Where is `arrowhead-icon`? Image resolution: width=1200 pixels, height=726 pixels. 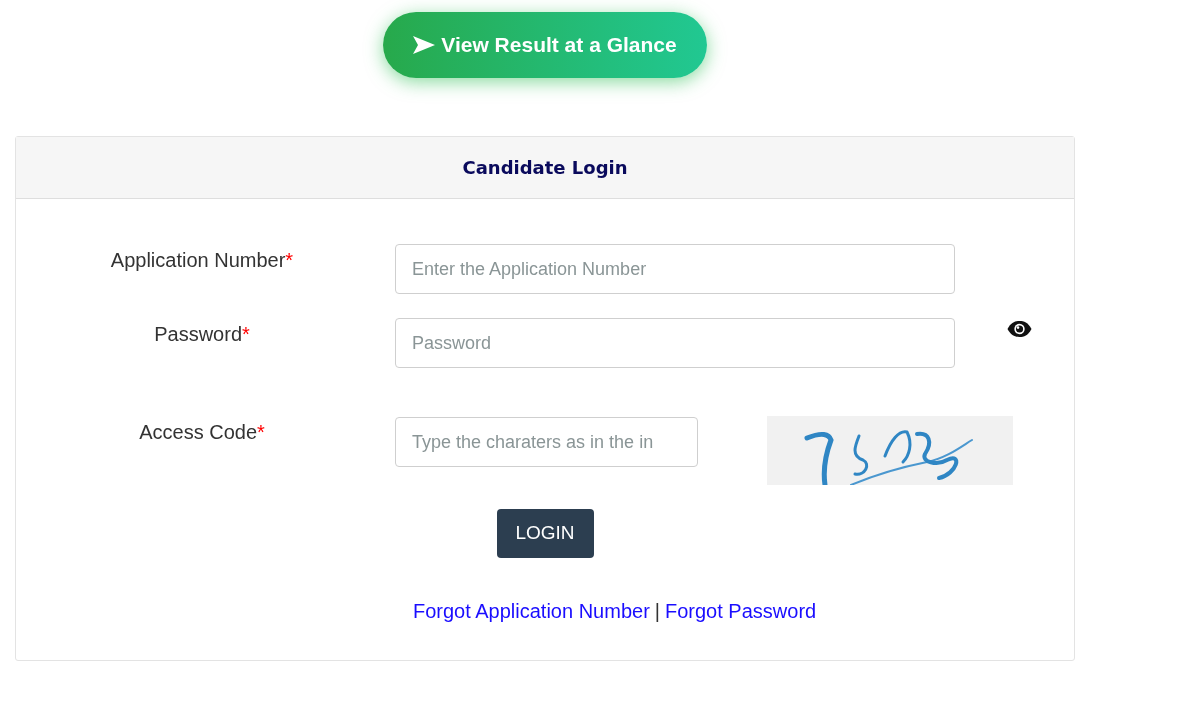
arrowhead-icon is located at coordinates (424, 45).